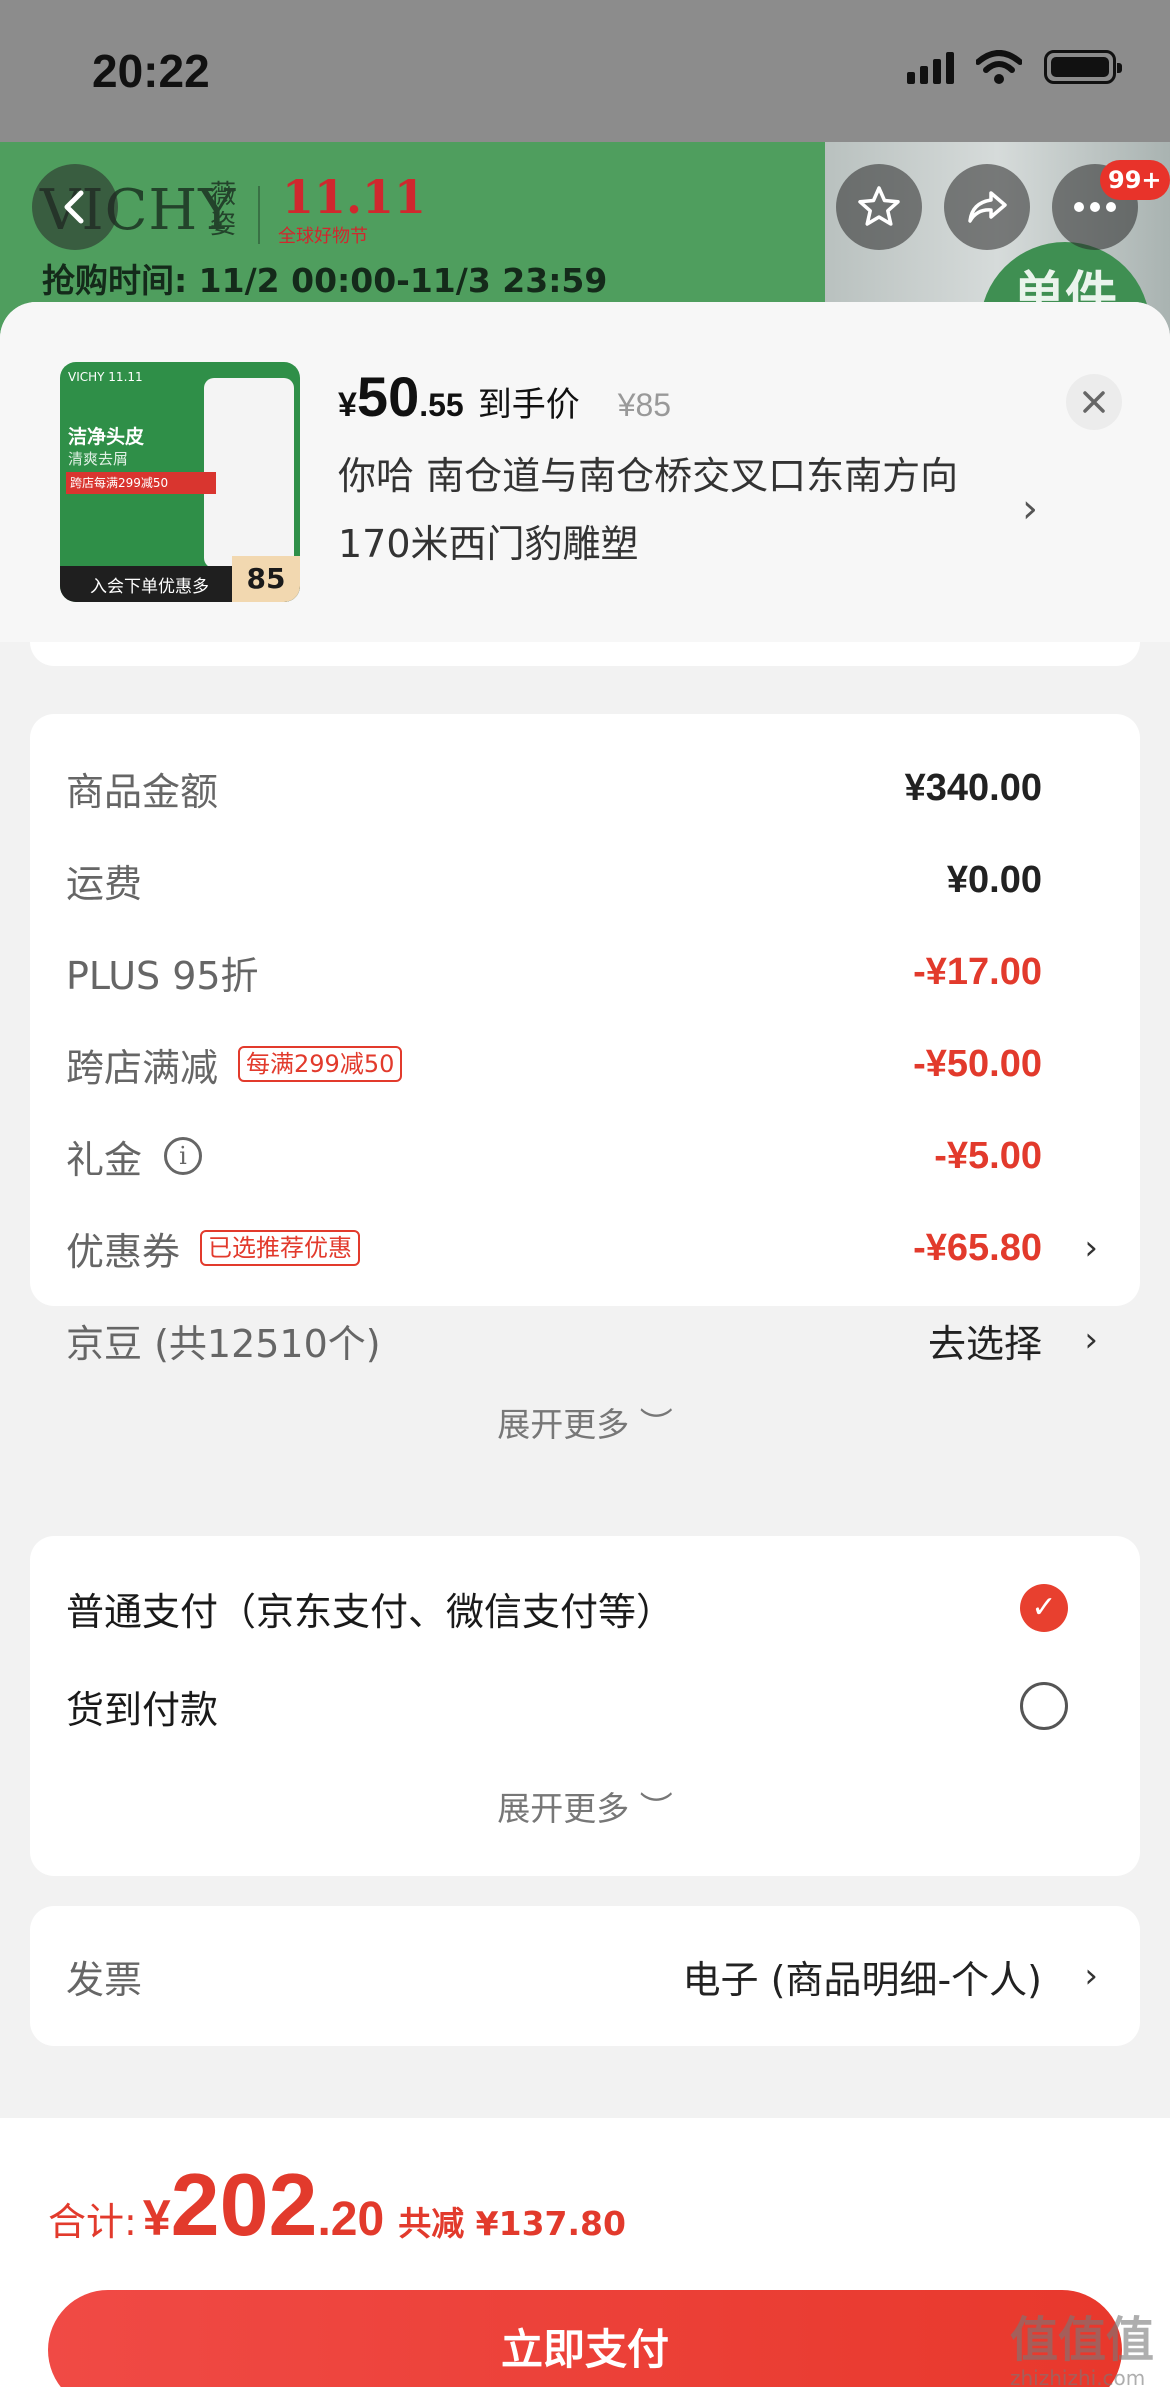 This screenshot has width=1170, height=2387. I want to click on payment-option-label: 货到付款, so click(142, 1709).